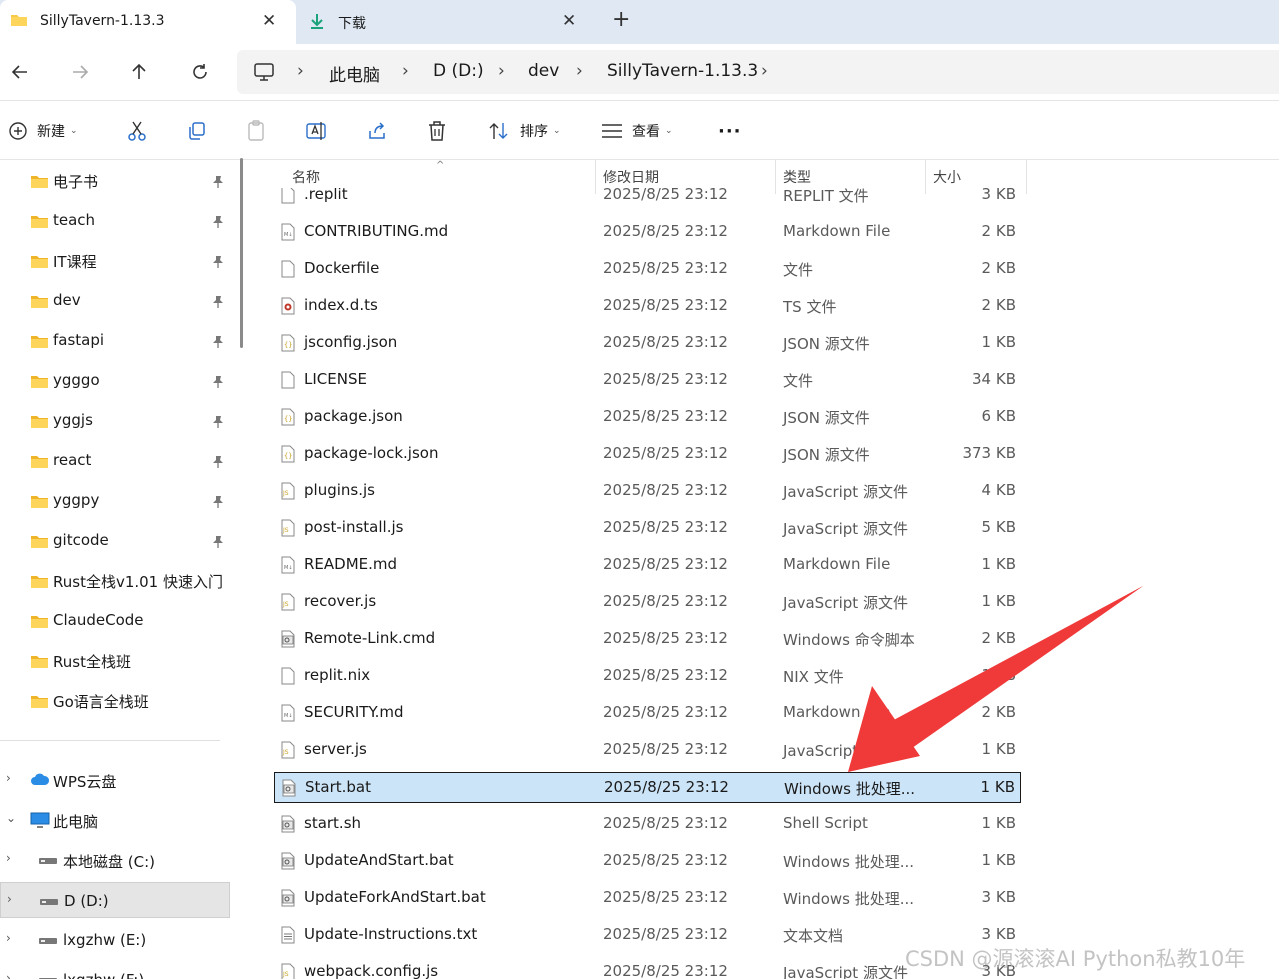  I want to click on sidebar-item-fastapi: fastapi, so click(115, 340).